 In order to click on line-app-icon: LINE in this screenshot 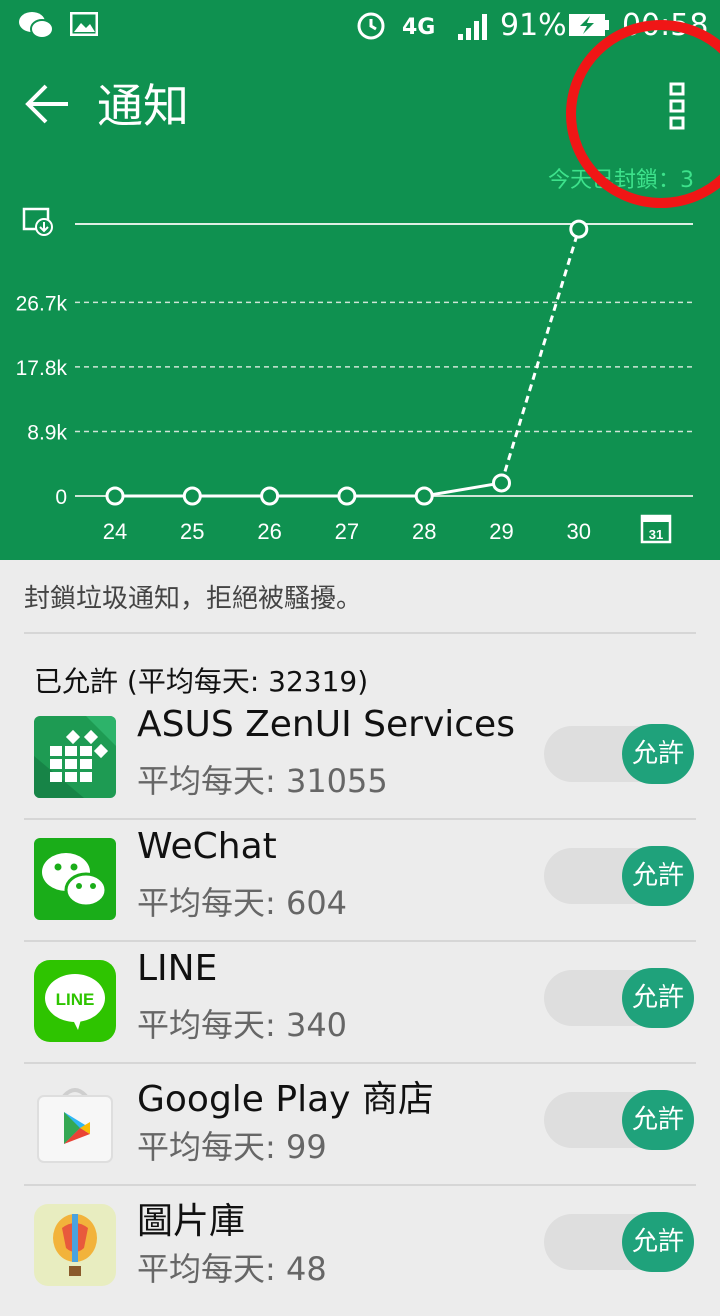, I will do `click(75, 1001)`.